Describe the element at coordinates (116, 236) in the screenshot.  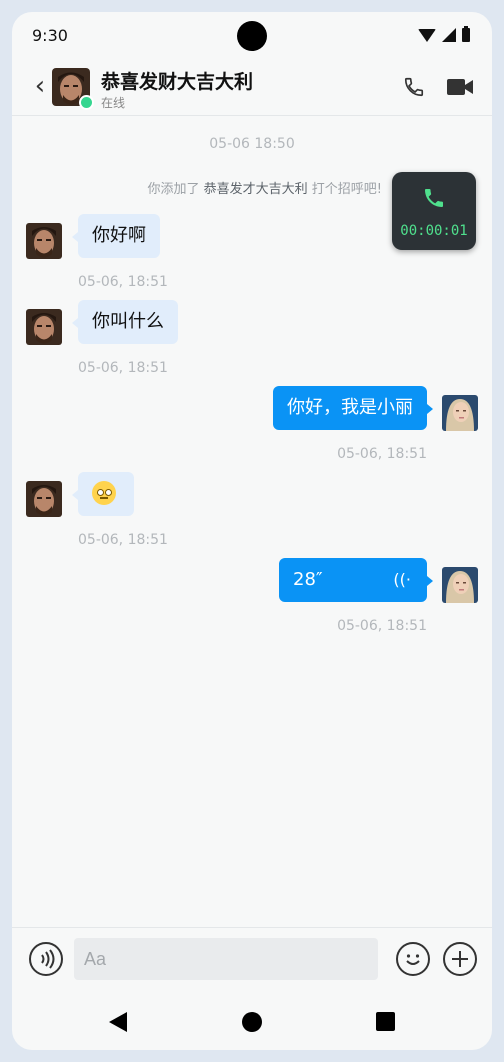
I see `incoming-message: 你好啊` at that location.